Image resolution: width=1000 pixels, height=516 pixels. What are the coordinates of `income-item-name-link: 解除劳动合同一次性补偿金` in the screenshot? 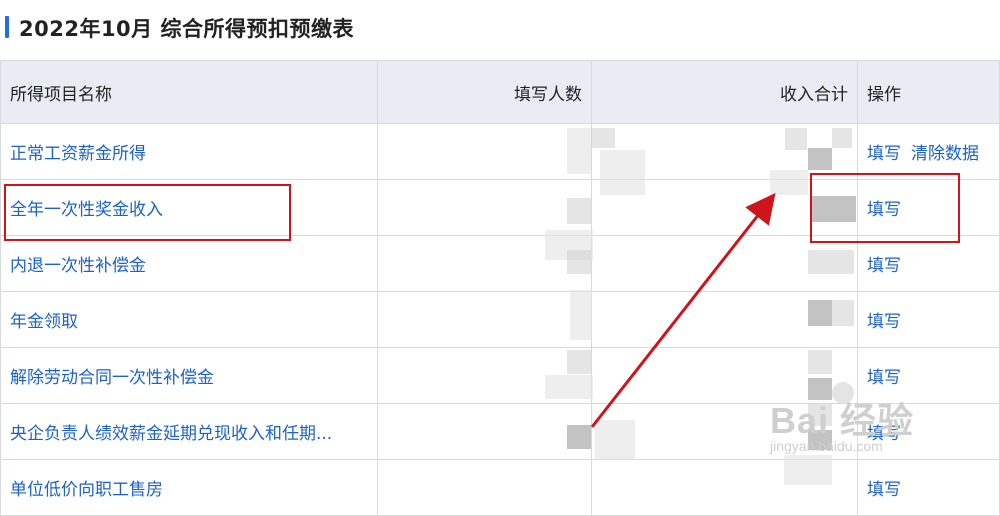 It's located at (189, 375).